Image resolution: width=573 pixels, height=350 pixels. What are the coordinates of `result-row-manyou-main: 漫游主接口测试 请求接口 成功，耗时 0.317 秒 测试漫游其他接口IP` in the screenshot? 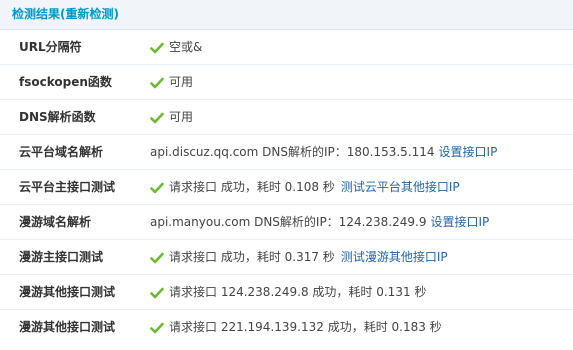 It's located at (286, 257).